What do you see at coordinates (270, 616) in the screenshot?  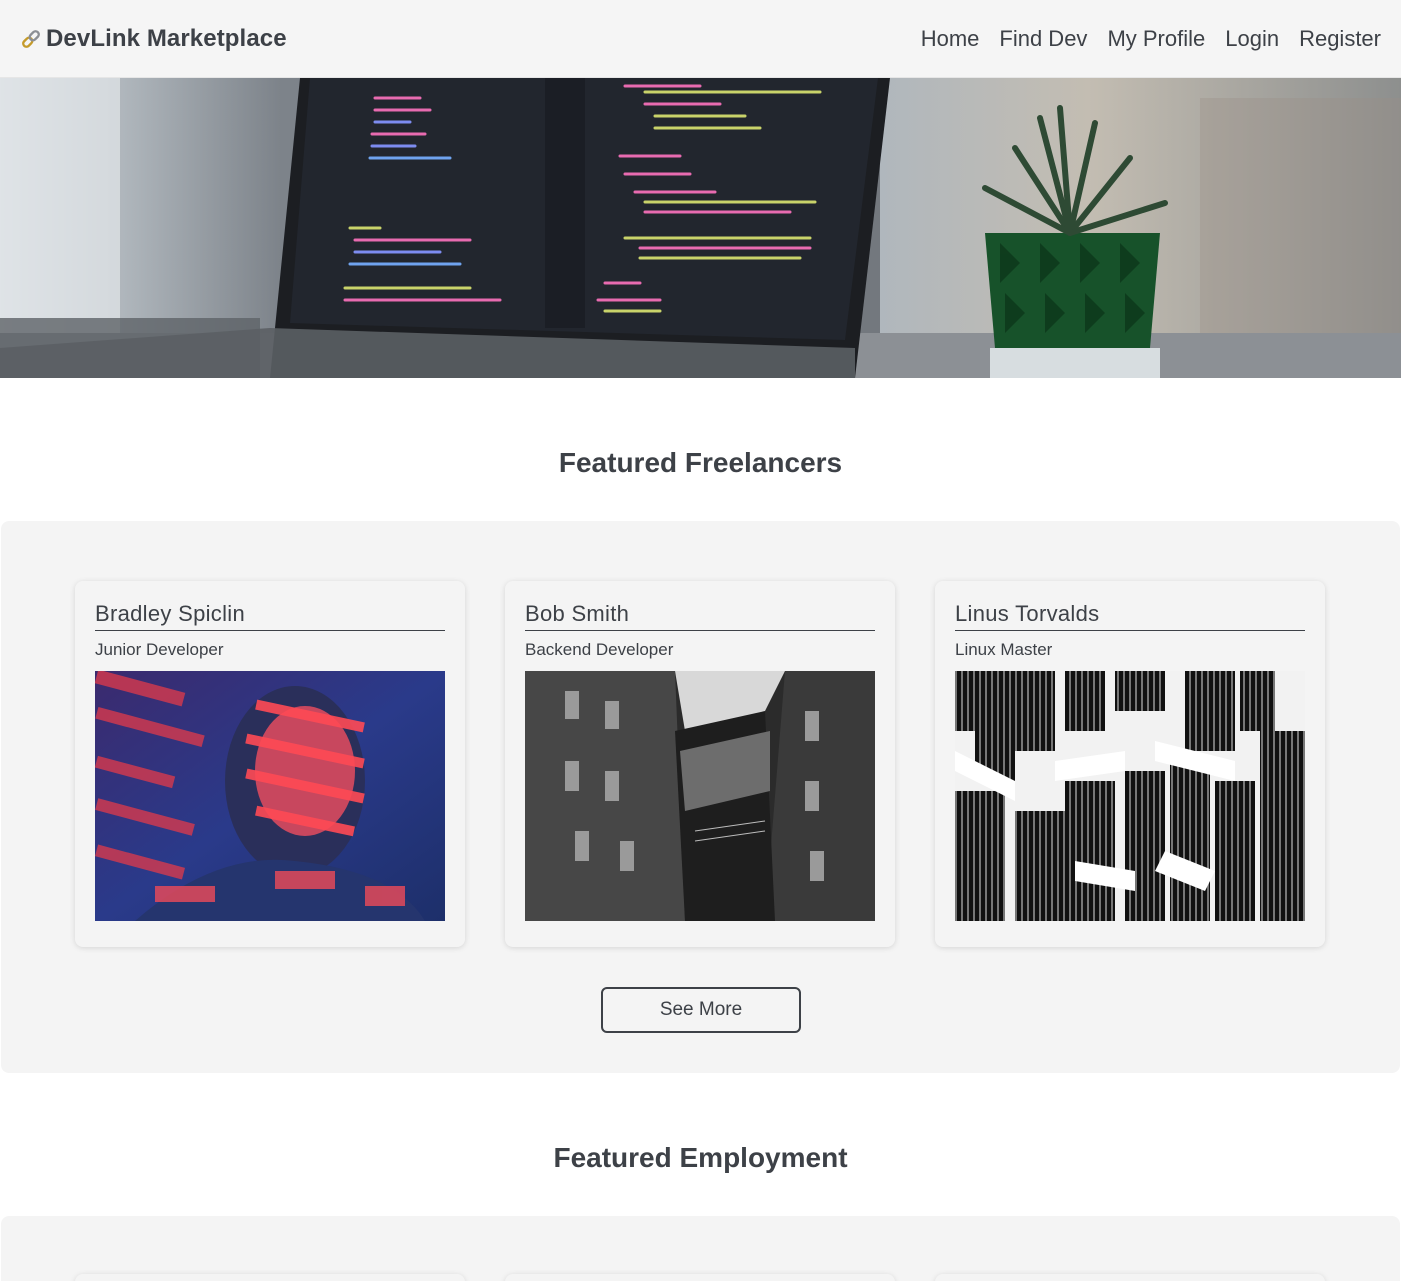 I see `freelancer-name: Bradley Spiclin` at bounding box center [270, 616].